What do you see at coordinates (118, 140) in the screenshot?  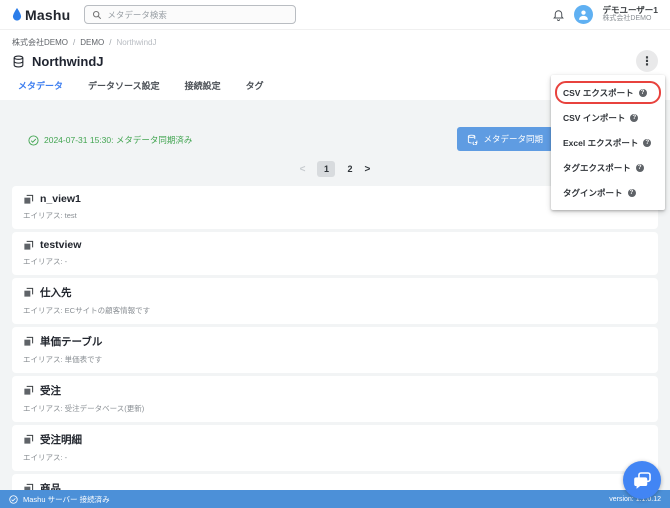 I see `sync-status-text: 2024-07-31 15:30: メタデータ同期済み` at bounding box center [118, 140].